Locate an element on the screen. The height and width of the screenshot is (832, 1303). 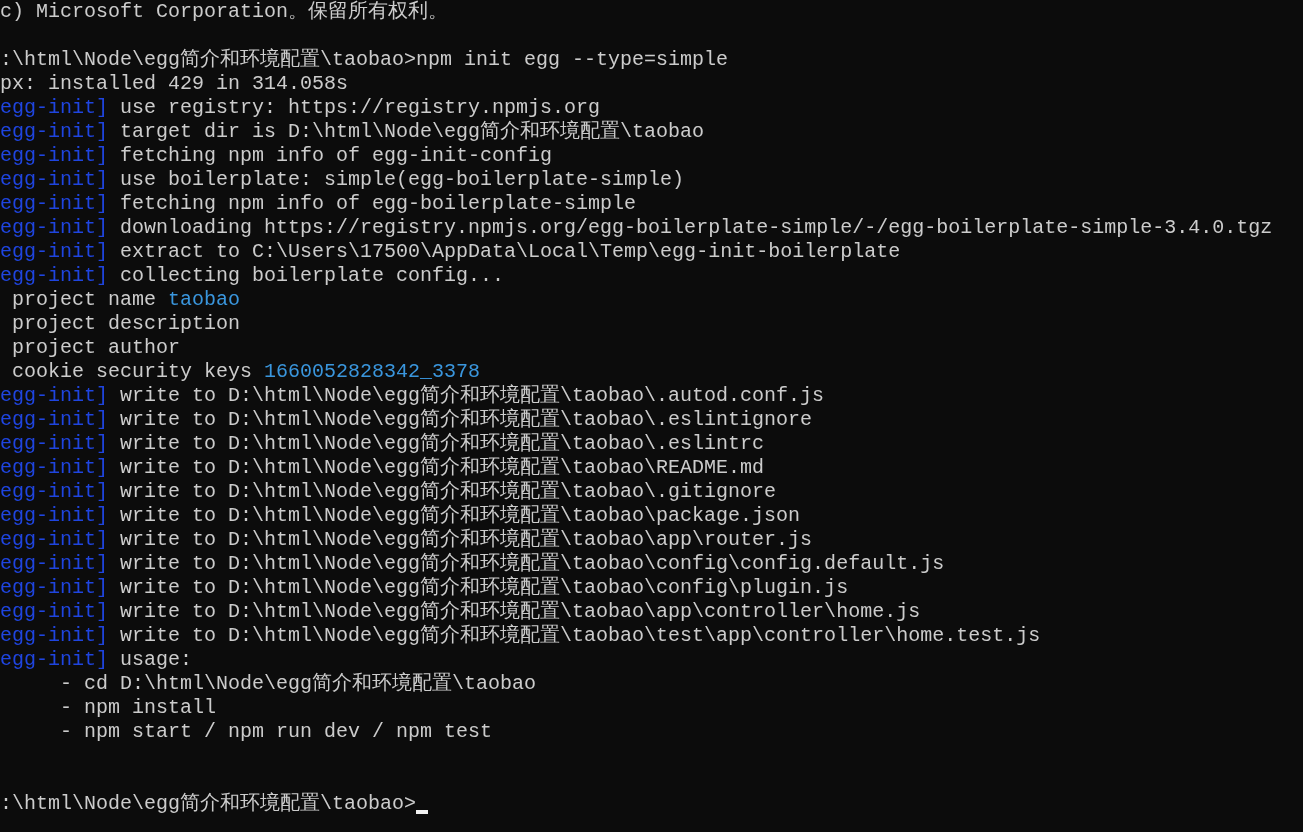
output-line: px: installed 429 in 314.058s is located at coordinates (174, 84).